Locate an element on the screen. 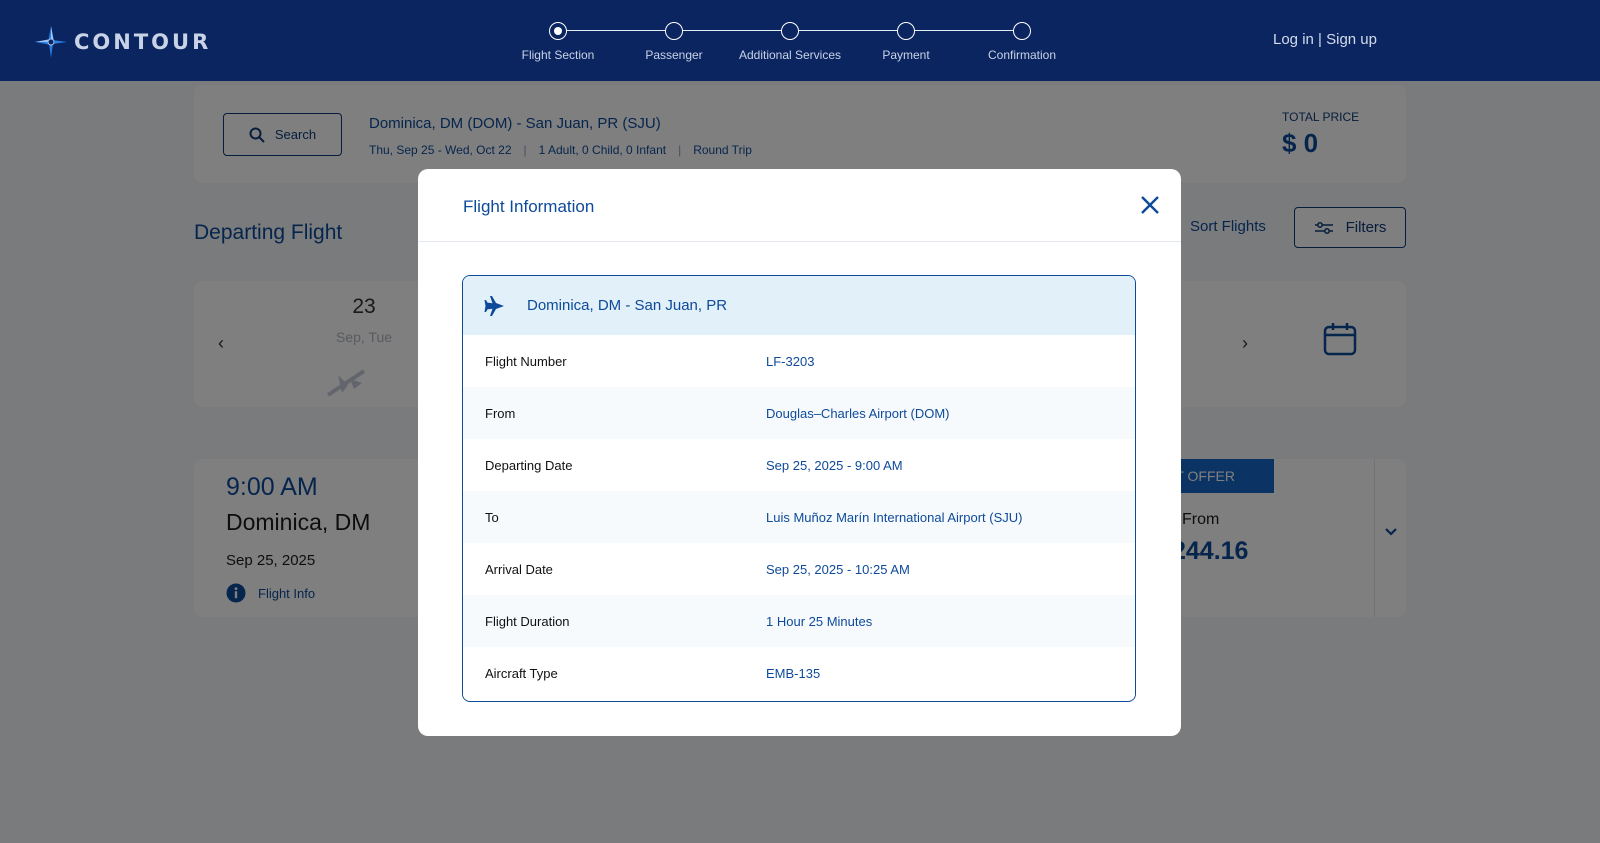 This screenshot has width=1600, height=843. step-dot-active is located at coordinates (558, 31).